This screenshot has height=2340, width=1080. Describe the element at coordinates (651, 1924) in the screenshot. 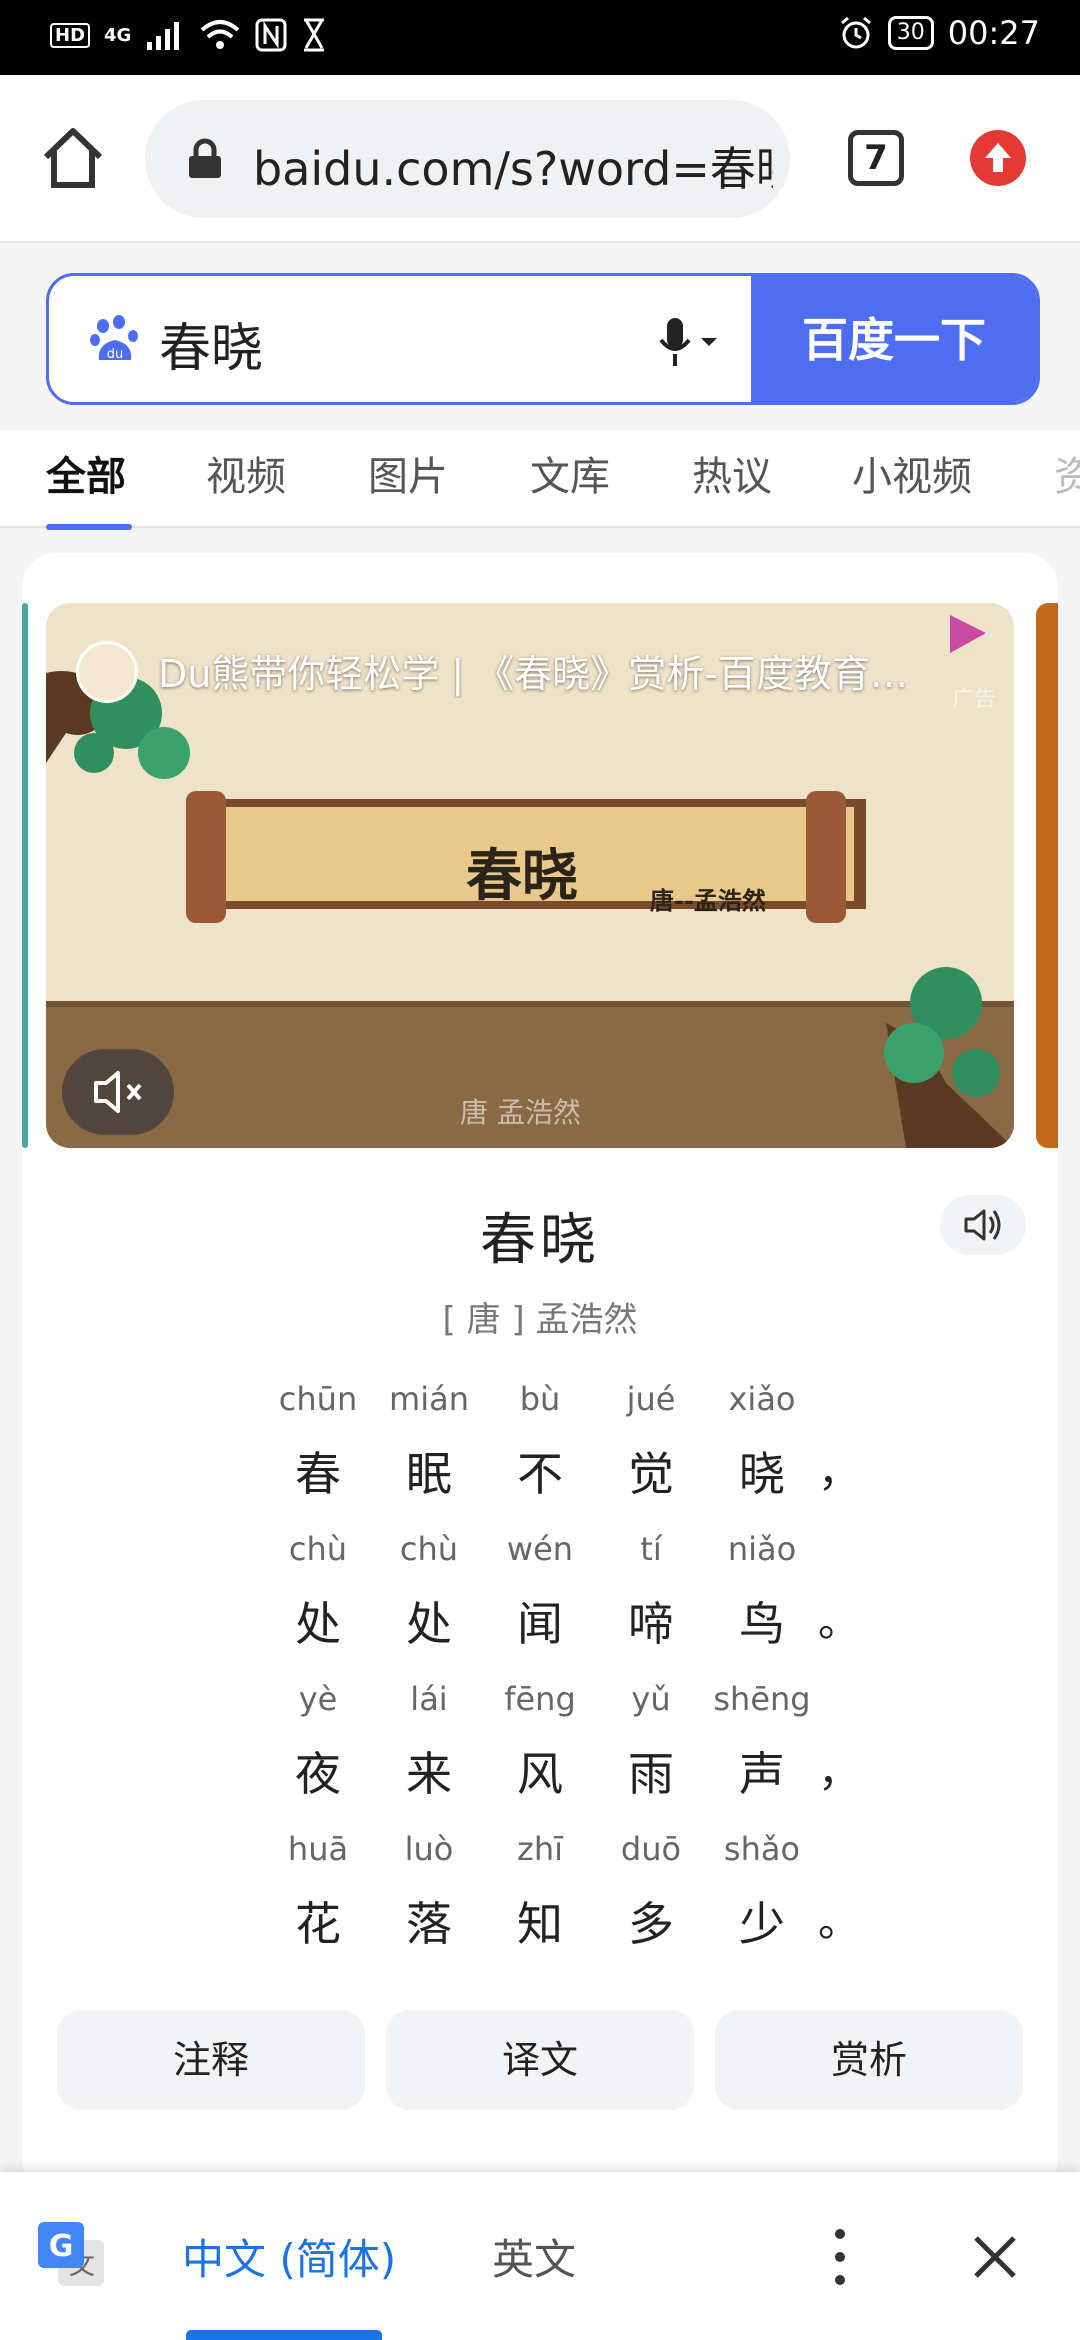

I see `hanzi: 多` at that location.